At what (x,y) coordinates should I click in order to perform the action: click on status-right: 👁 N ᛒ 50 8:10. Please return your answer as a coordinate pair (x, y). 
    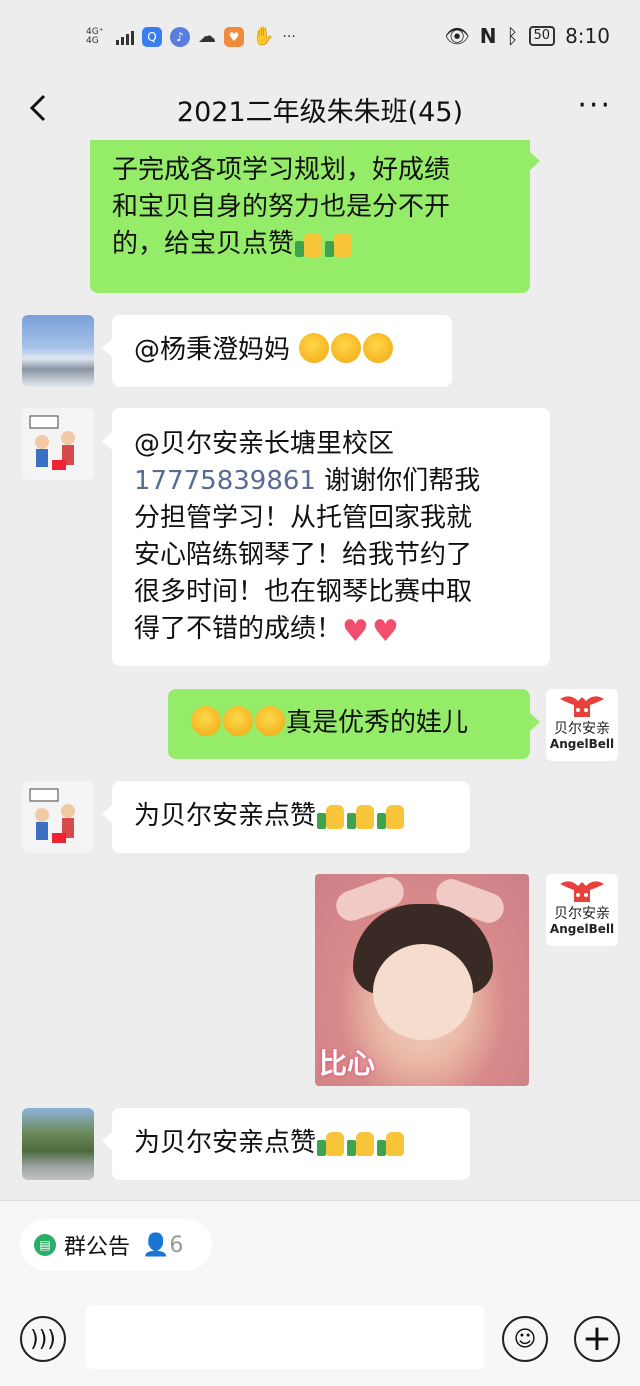
    Looking at the image, I should click on (527, 36).